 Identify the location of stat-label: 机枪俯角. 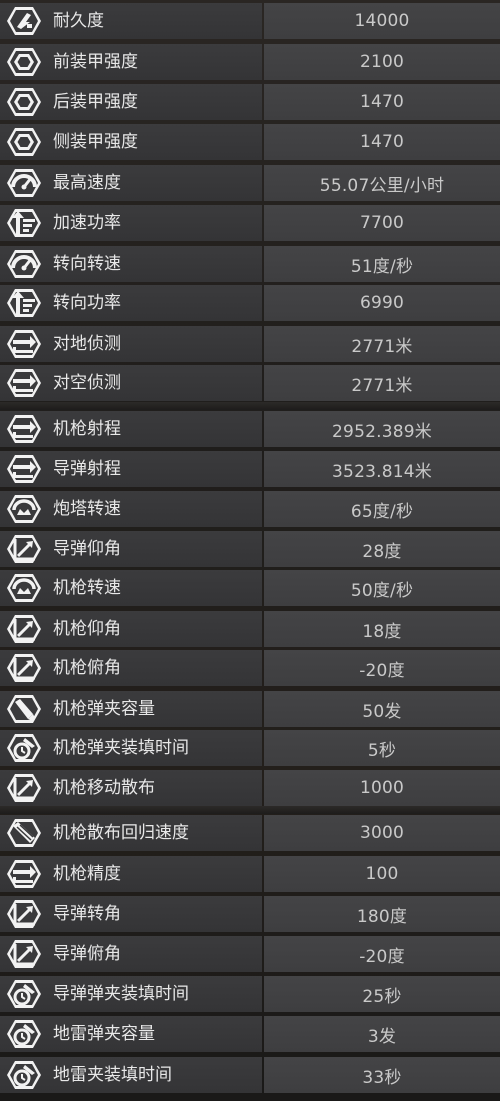
(87, 668).